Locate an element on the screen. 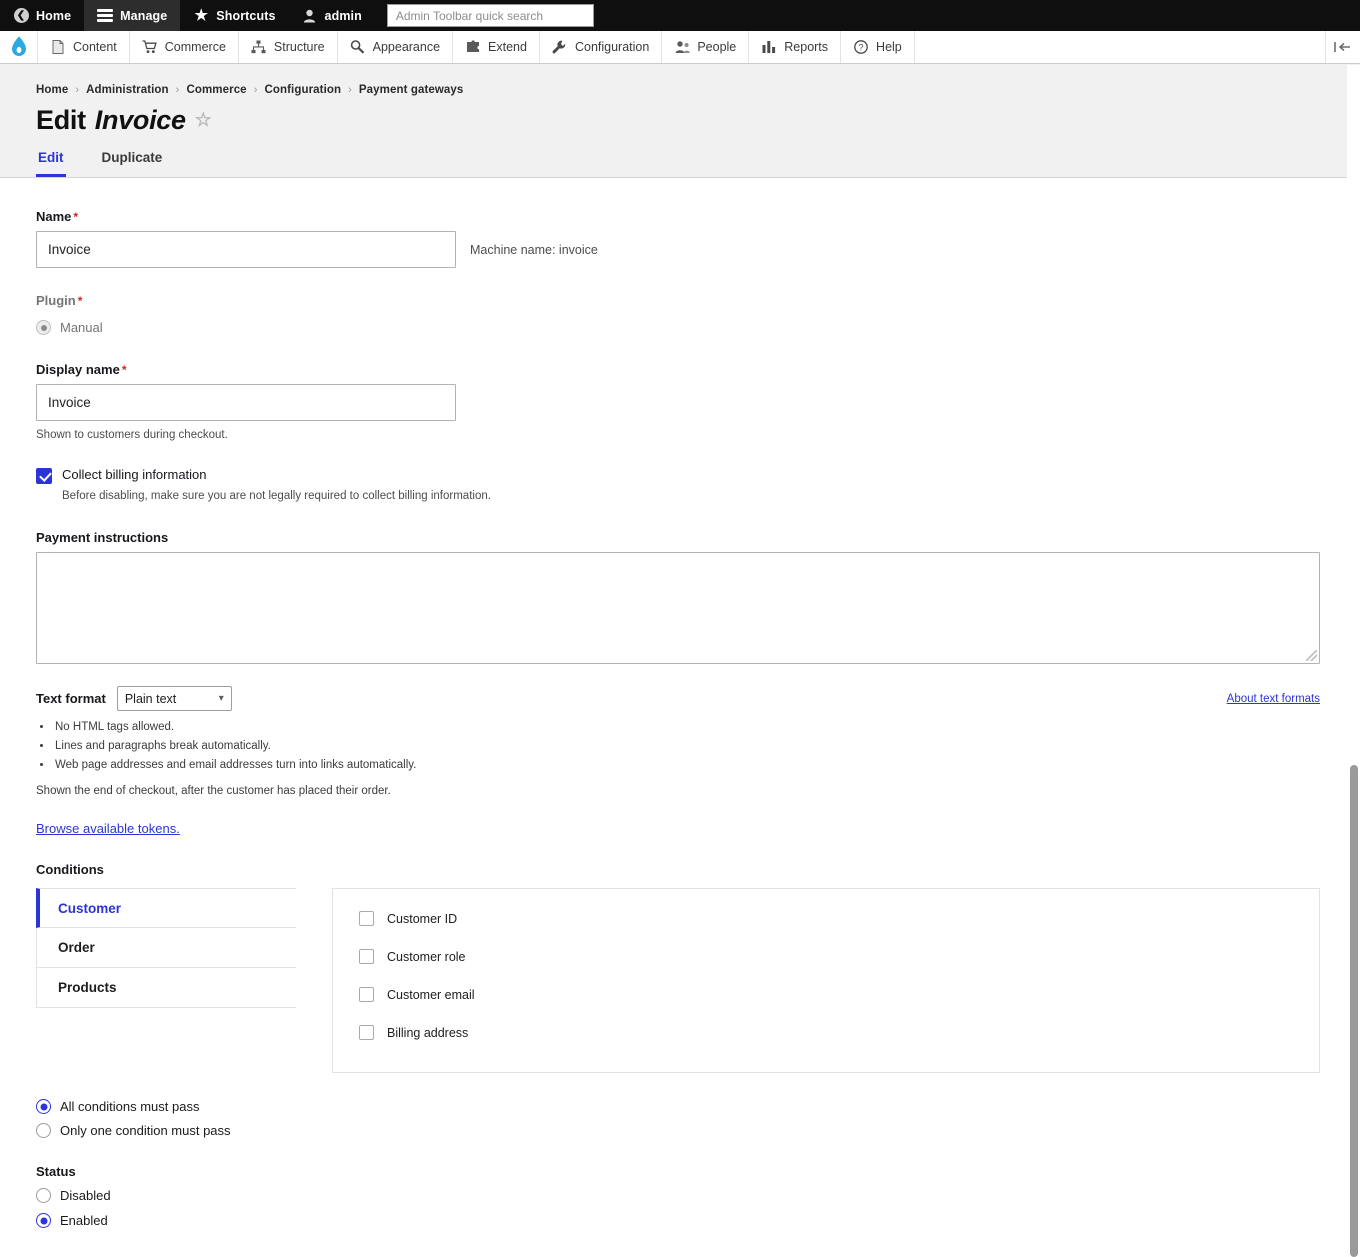 This screenshot has width=1360, height=1257. condition-operator-all-radio is located at coordinates (43, 1106).